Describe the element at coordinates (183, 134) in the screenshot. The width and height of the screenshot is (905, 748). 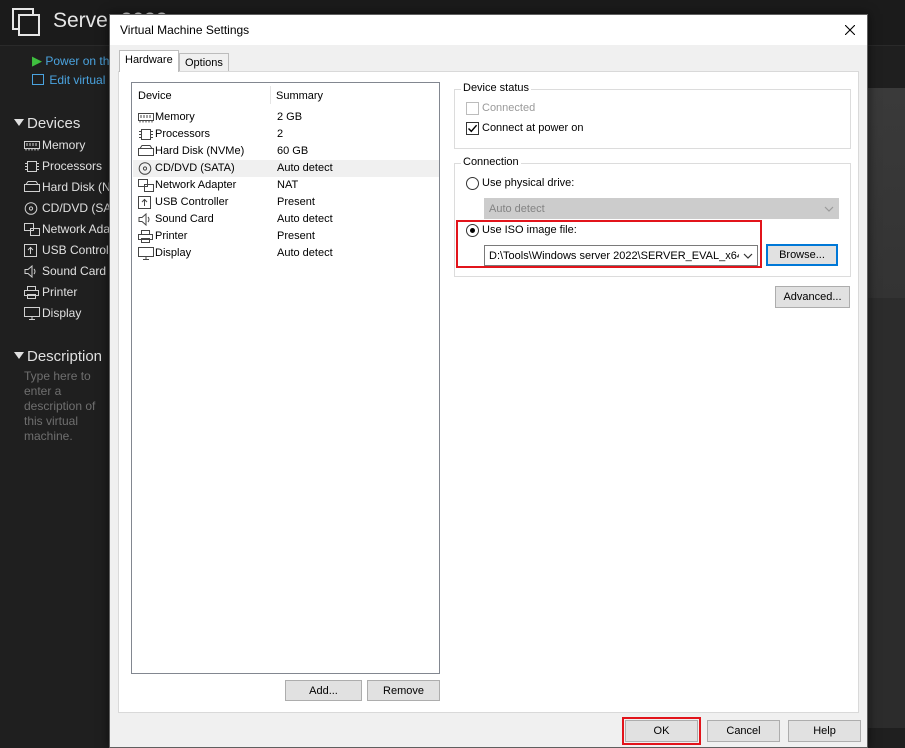
I see `device-name: Processors` at that location.